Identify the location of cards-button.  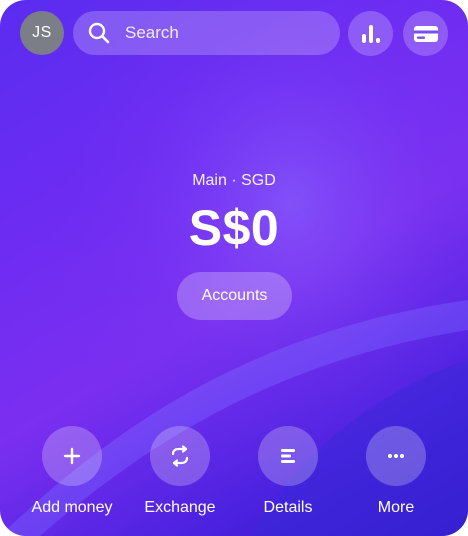
(425, 33).